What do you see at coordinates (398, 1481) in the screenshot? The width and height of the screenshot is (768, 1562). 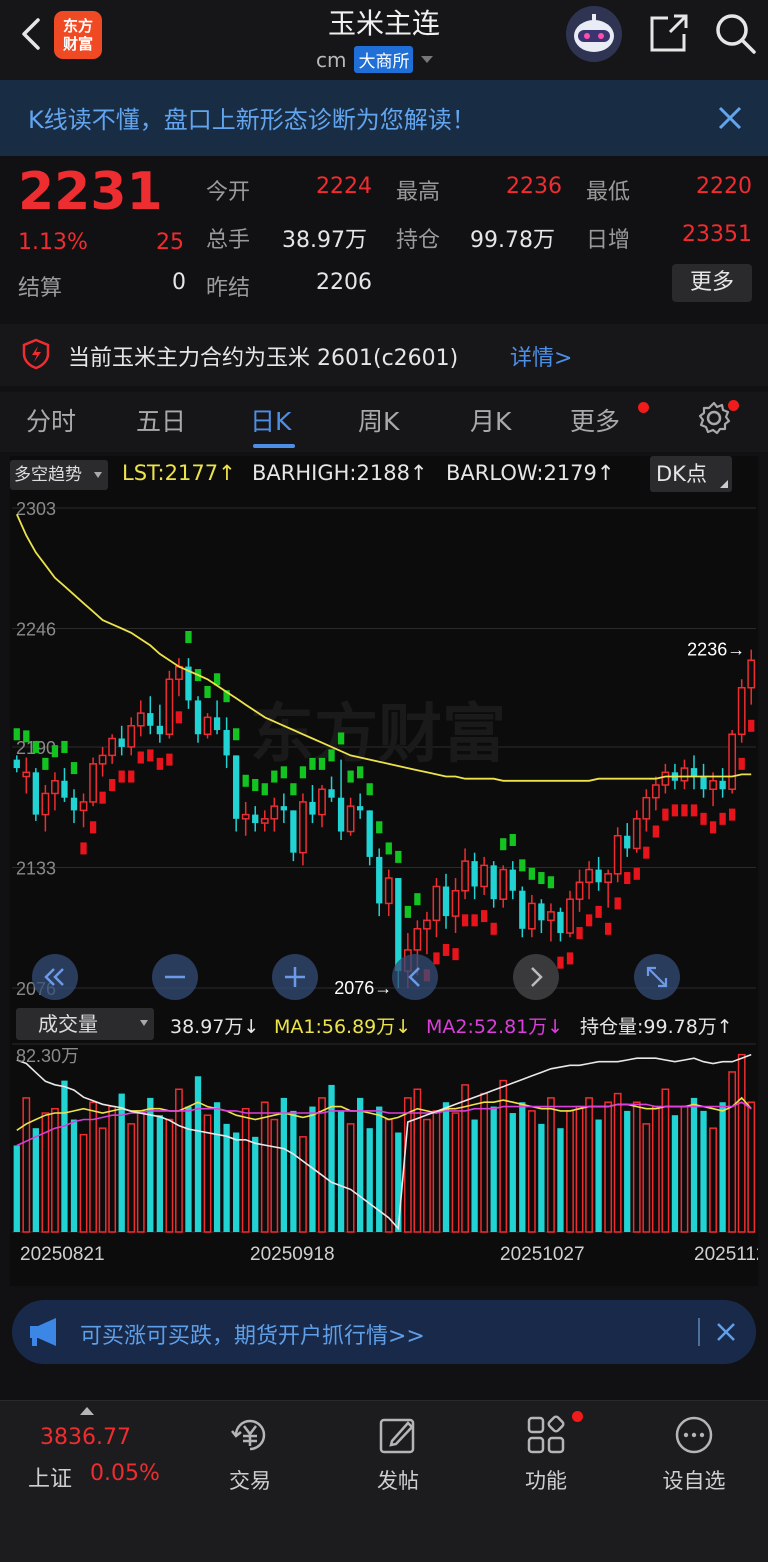 I see `nav-post-label: 发帖` at bounding box center [398, 1481].